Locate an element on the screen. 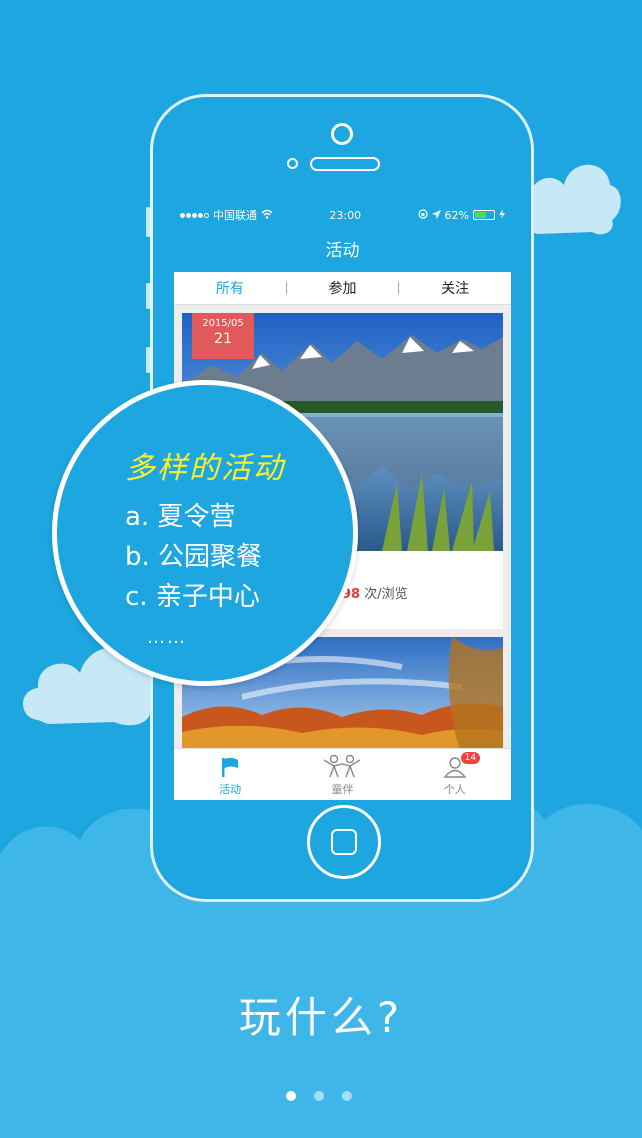 The height and width of the screenshot is (1138, 642). bottom-tab-label: 活动 is located at coordinates (230, 789).